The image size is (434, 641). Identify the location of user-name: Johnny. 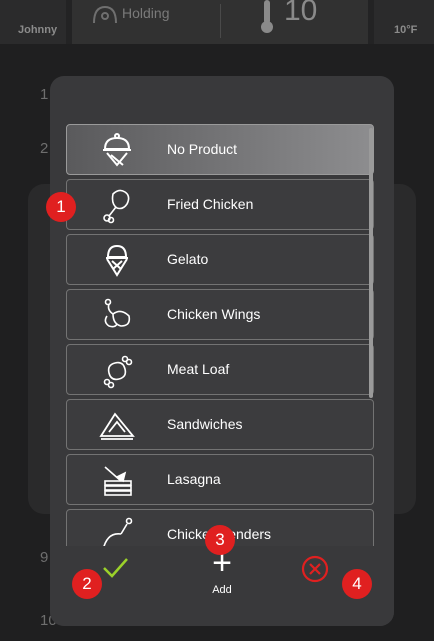
(38, 30).